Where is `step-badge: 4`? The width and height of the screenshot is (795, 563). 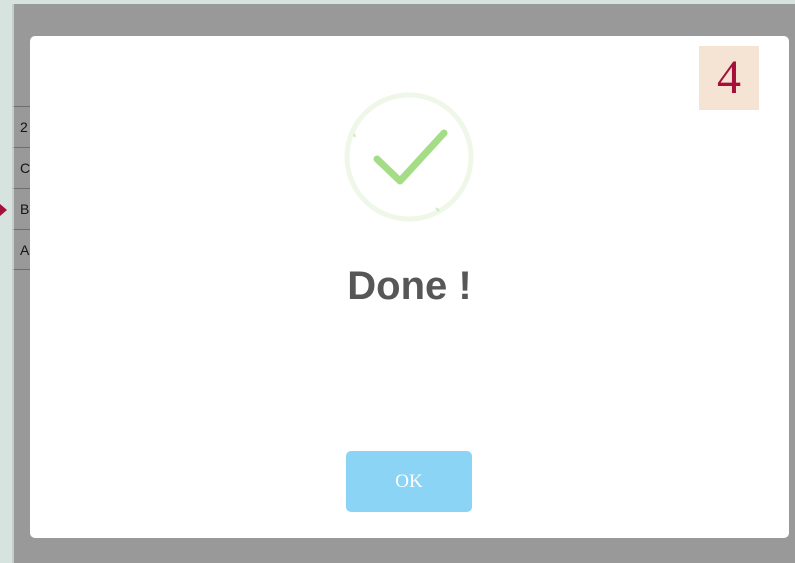 step-badge: 4 is located at coordinates (729, 78).